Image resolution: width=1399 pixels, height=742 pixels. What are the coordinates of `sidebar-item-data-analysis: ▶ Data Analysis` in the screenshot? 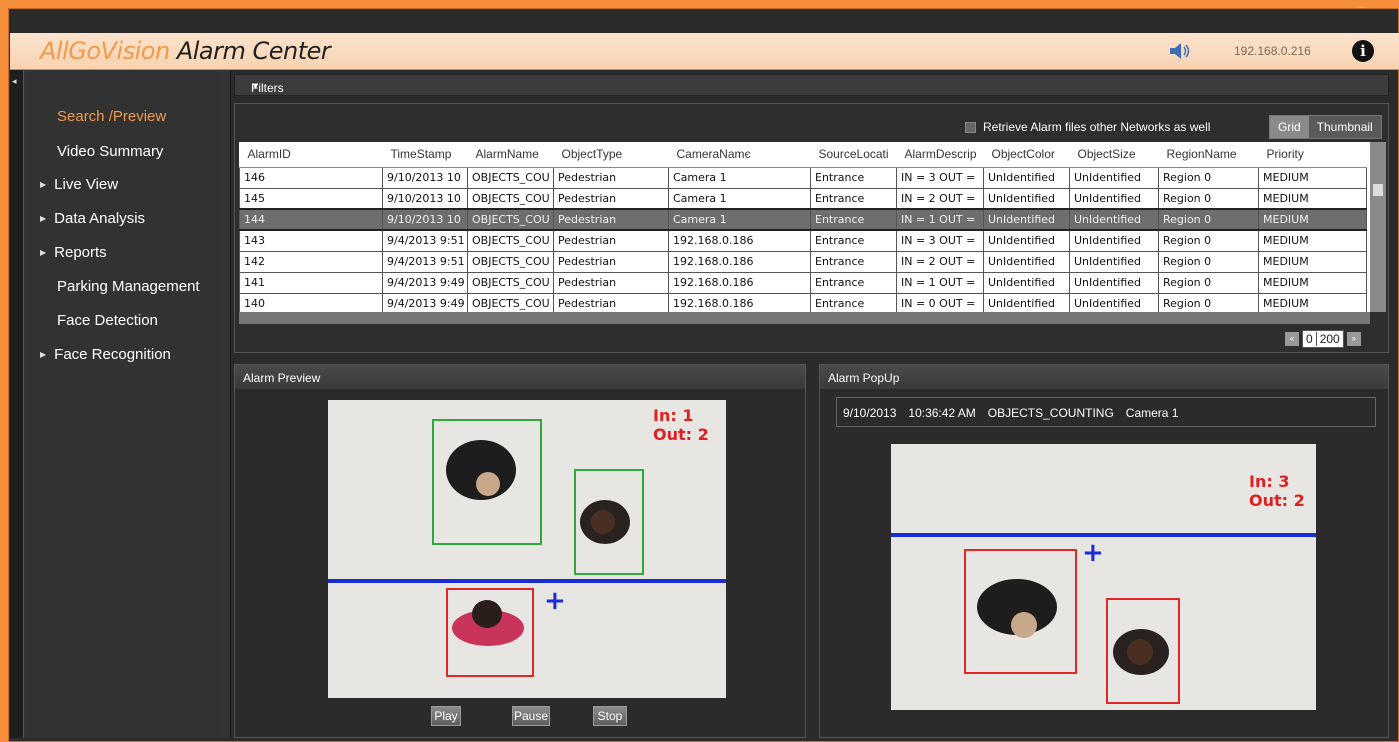 It's located at (92, 219).